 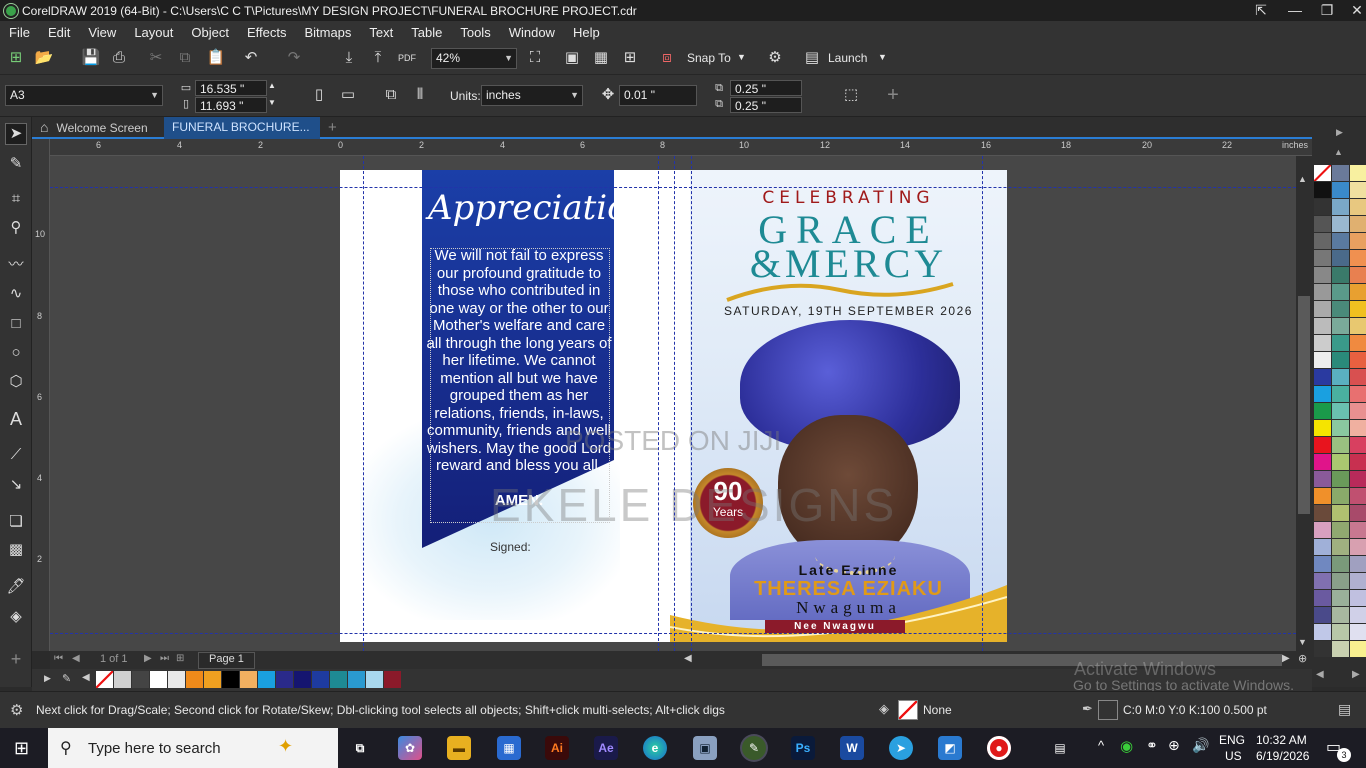 What do you see at coordinates (16, 383) in the screenshot?
I see `polygon-tool-icon: ⬡` at bounding box center [16, 383].